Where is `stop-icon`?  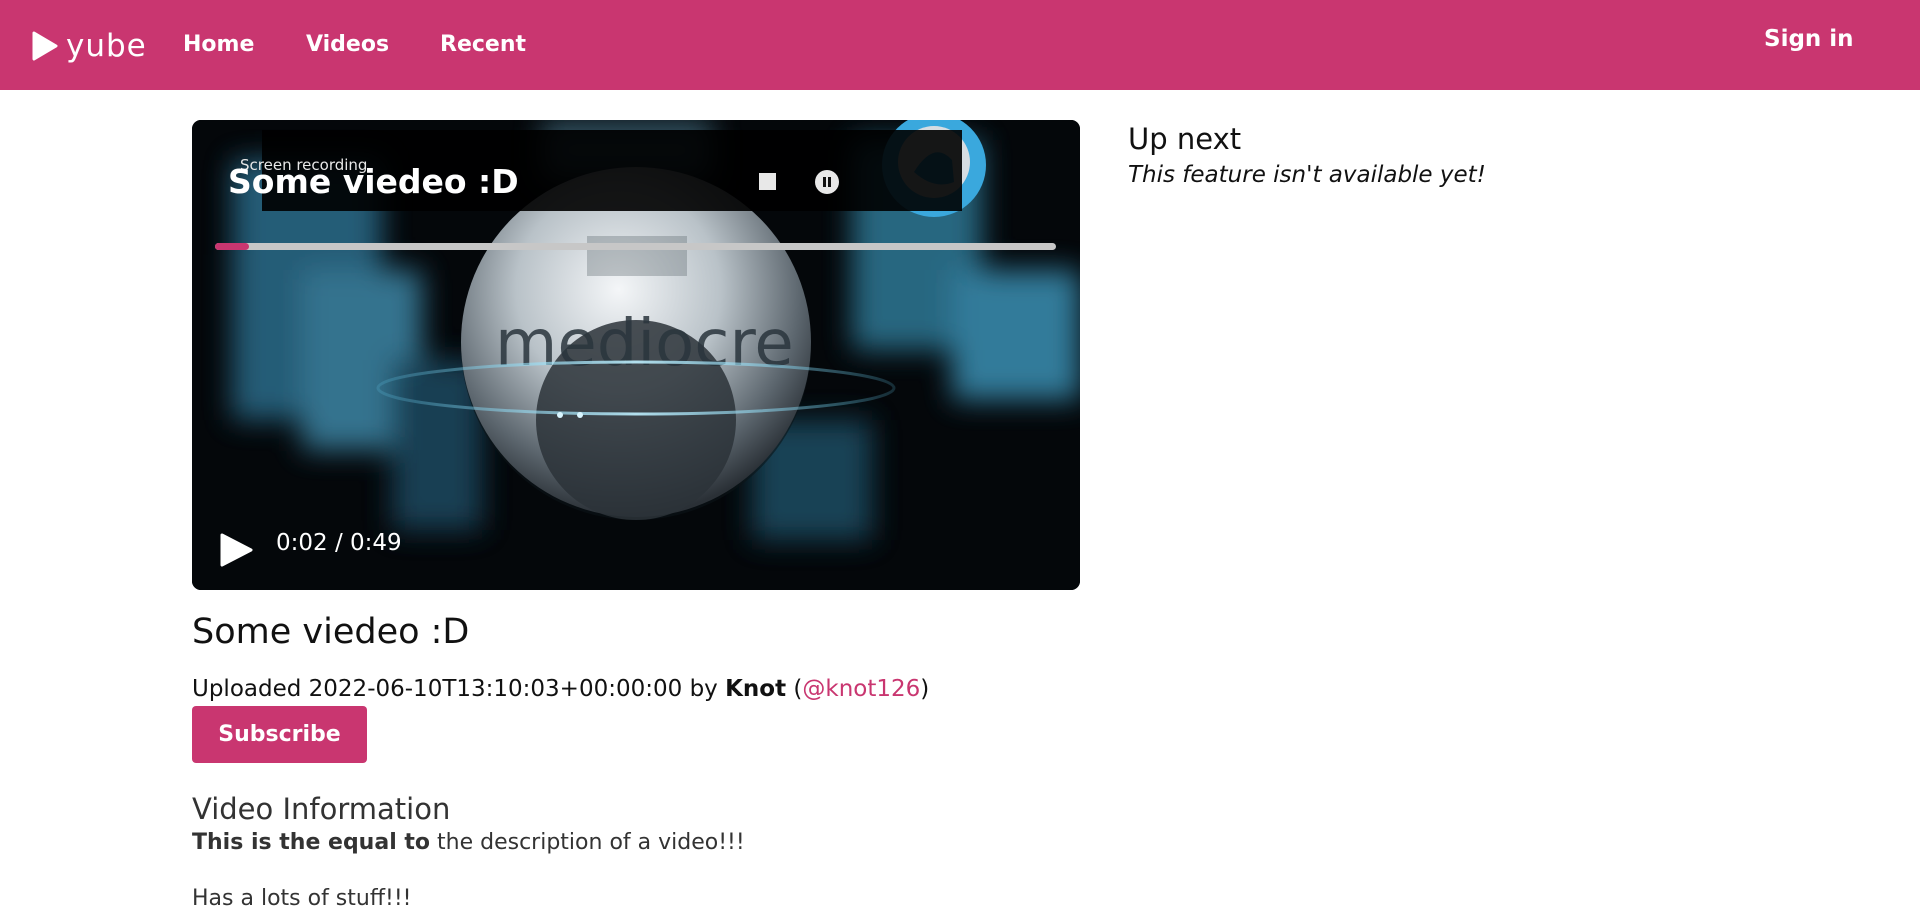 stop-icon is located at coordinates (767, 181).